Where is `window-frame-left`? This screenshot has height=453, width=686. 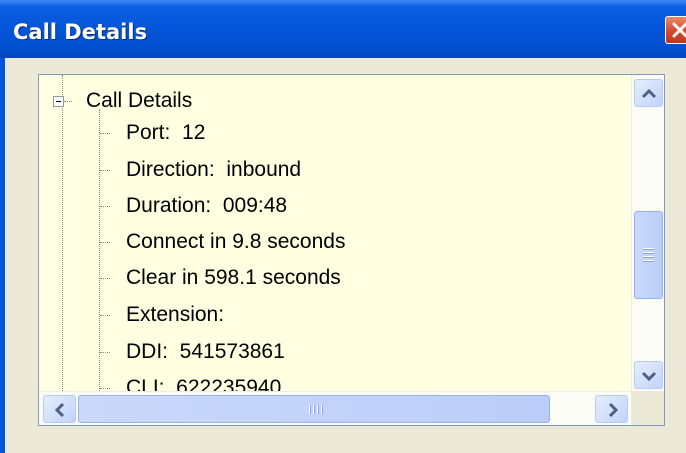 window-frame-left is located at coordinates (2, 255).